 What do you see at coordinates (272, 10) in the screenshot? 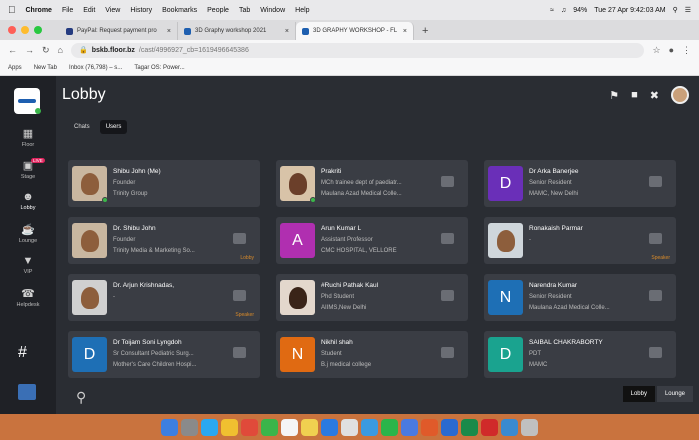
I see `menubar-item: Window` at bounding box center [272, 10].